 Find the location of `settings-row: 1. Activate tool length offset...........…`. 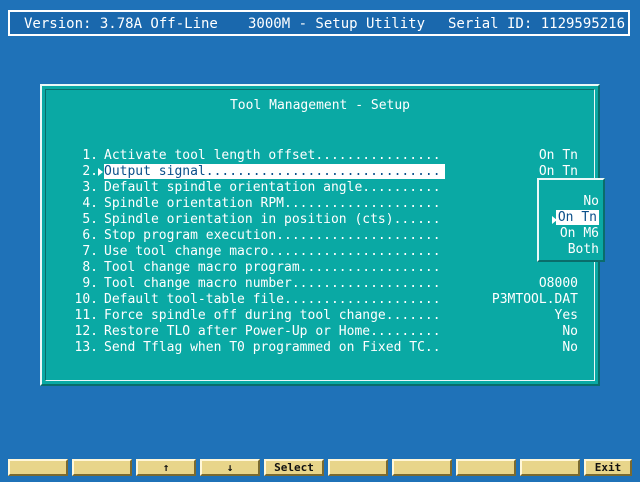

settings-row: 1. Activate tool length offset...........… is located at coordinates (320, 156).